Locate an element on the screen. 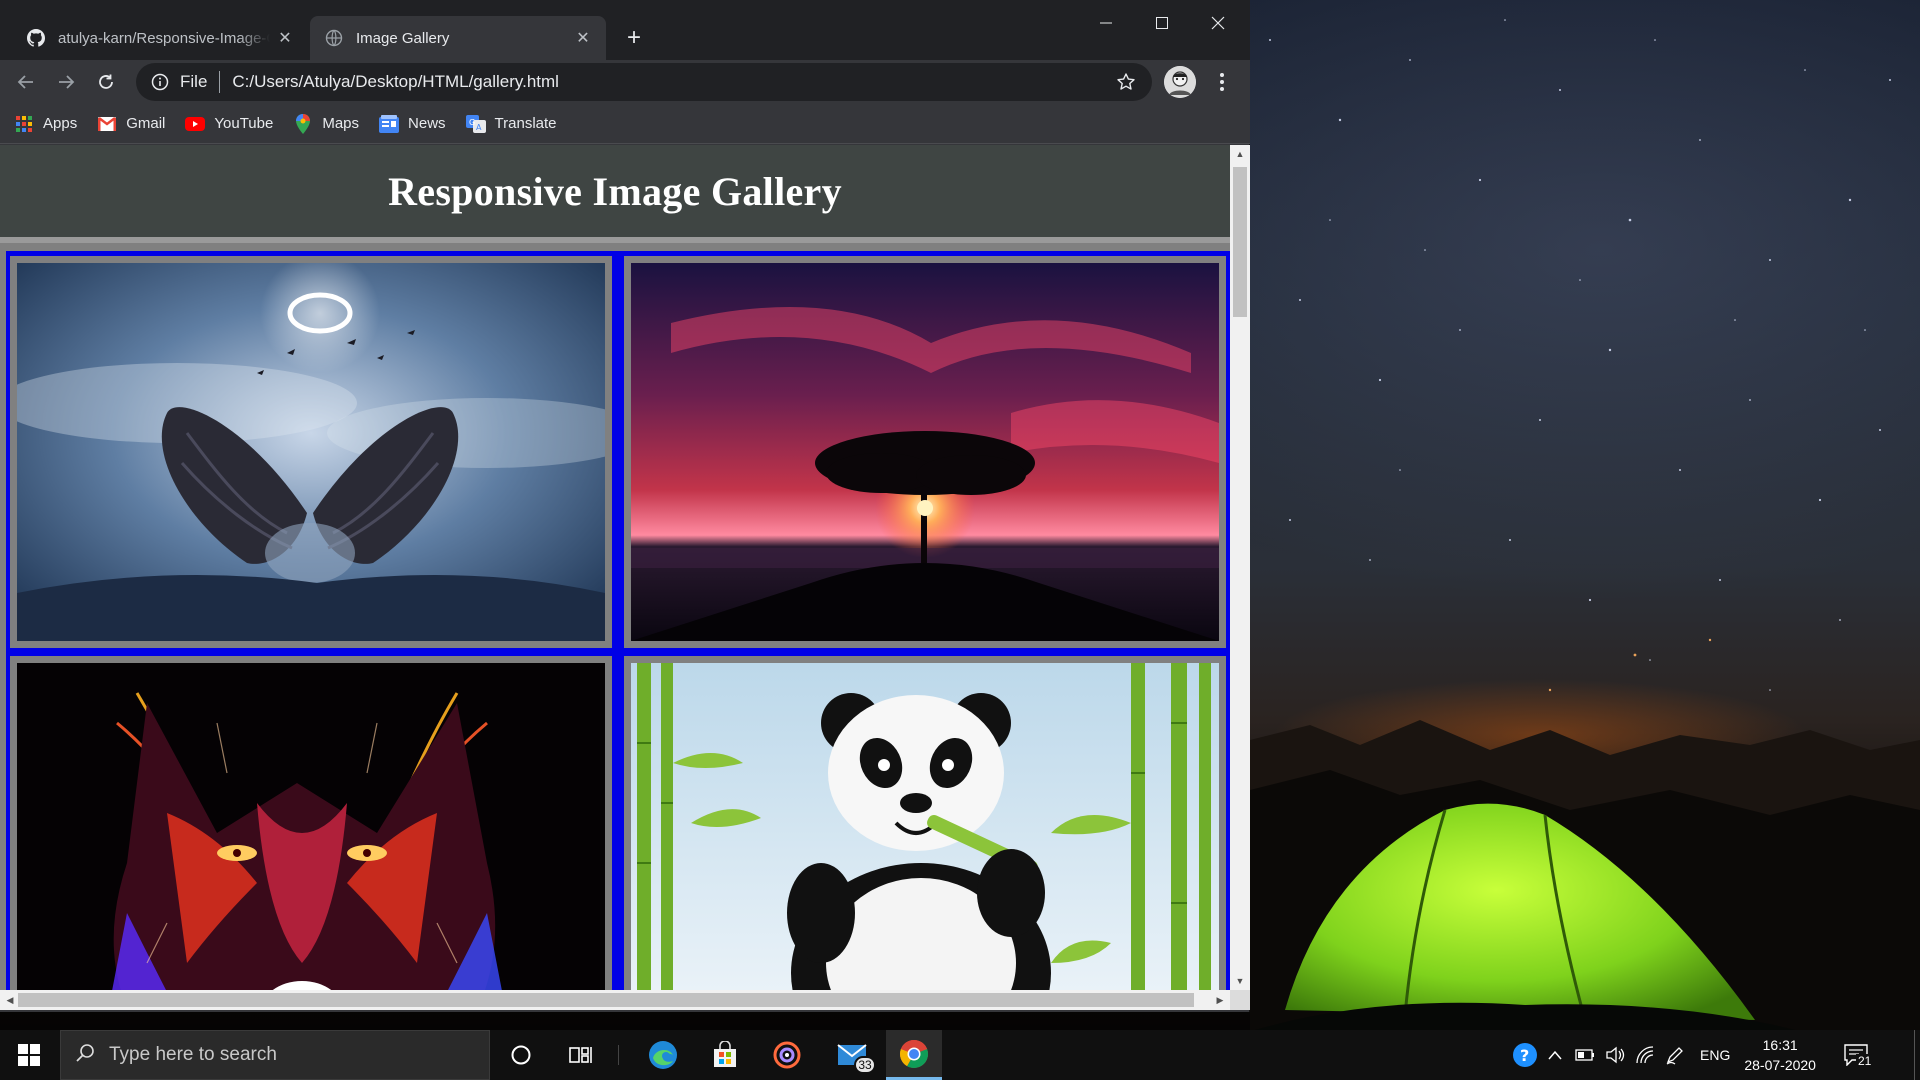  tab-title: Image Gallery is located at coordinates (403, 38).